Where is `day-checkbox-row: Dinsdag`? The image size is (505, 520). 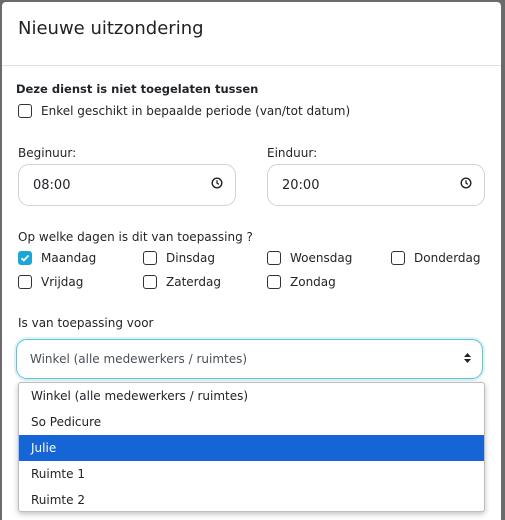 day-checkbox-row: Dinsdag is located at coordinates (179, 258).